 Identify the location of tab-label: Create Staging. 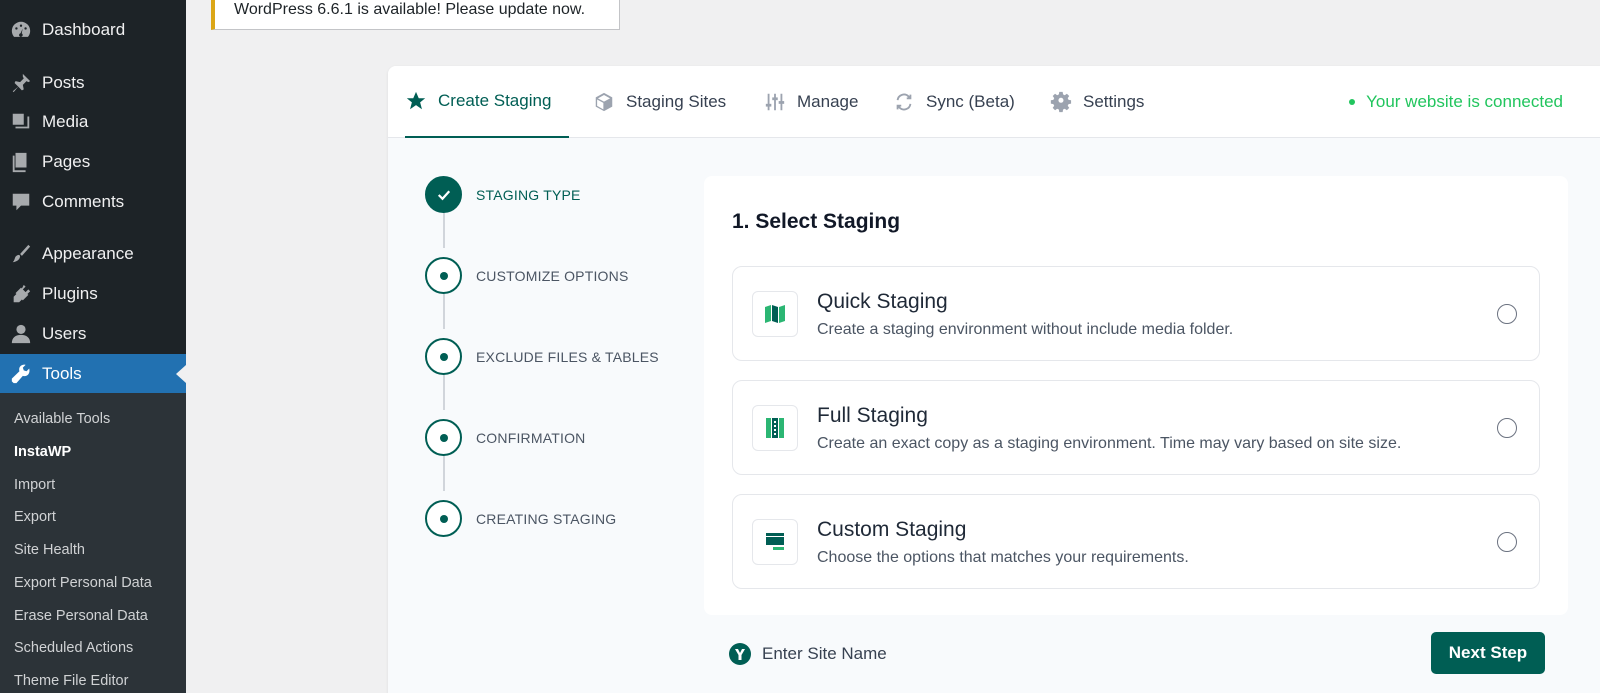
(495, 100).